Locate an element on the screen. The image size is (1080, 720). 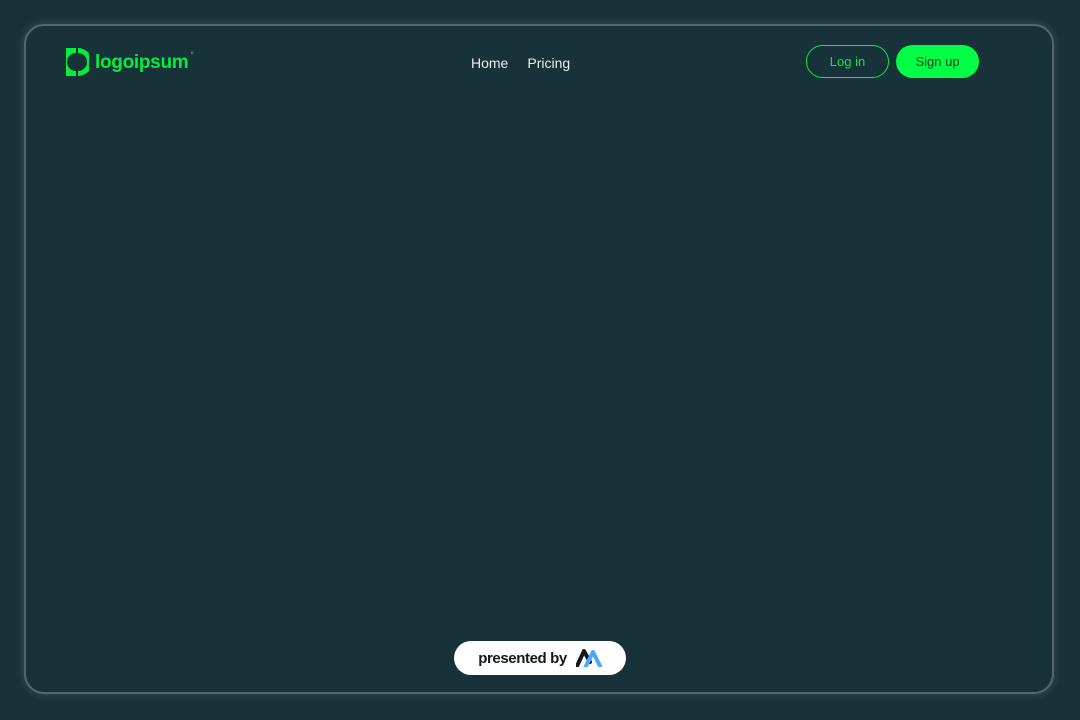
logo-text: logoipsum is located at coordinates (142, 62).